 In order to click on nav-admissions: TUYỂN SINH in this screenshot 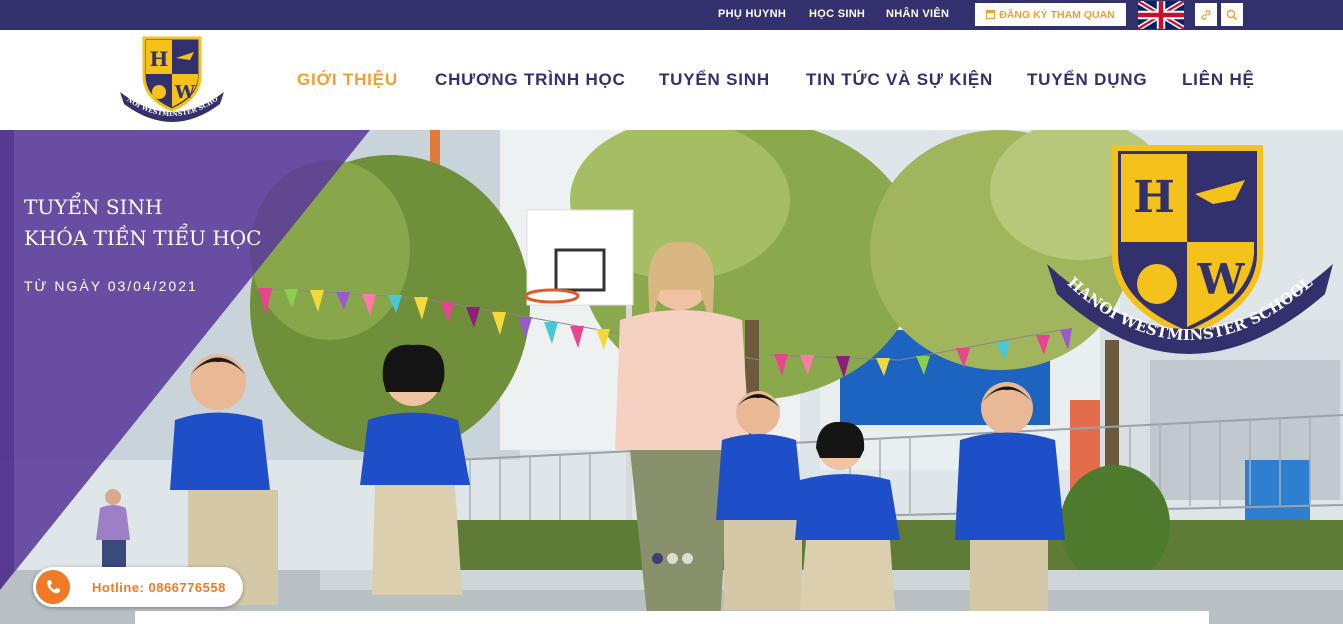, I will do `click(714, 80)`.